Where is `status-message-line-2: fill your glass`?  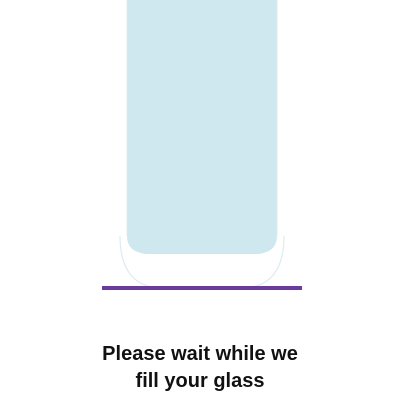
status-message-line-2: fill your glass is located at coordinates (200, 381).